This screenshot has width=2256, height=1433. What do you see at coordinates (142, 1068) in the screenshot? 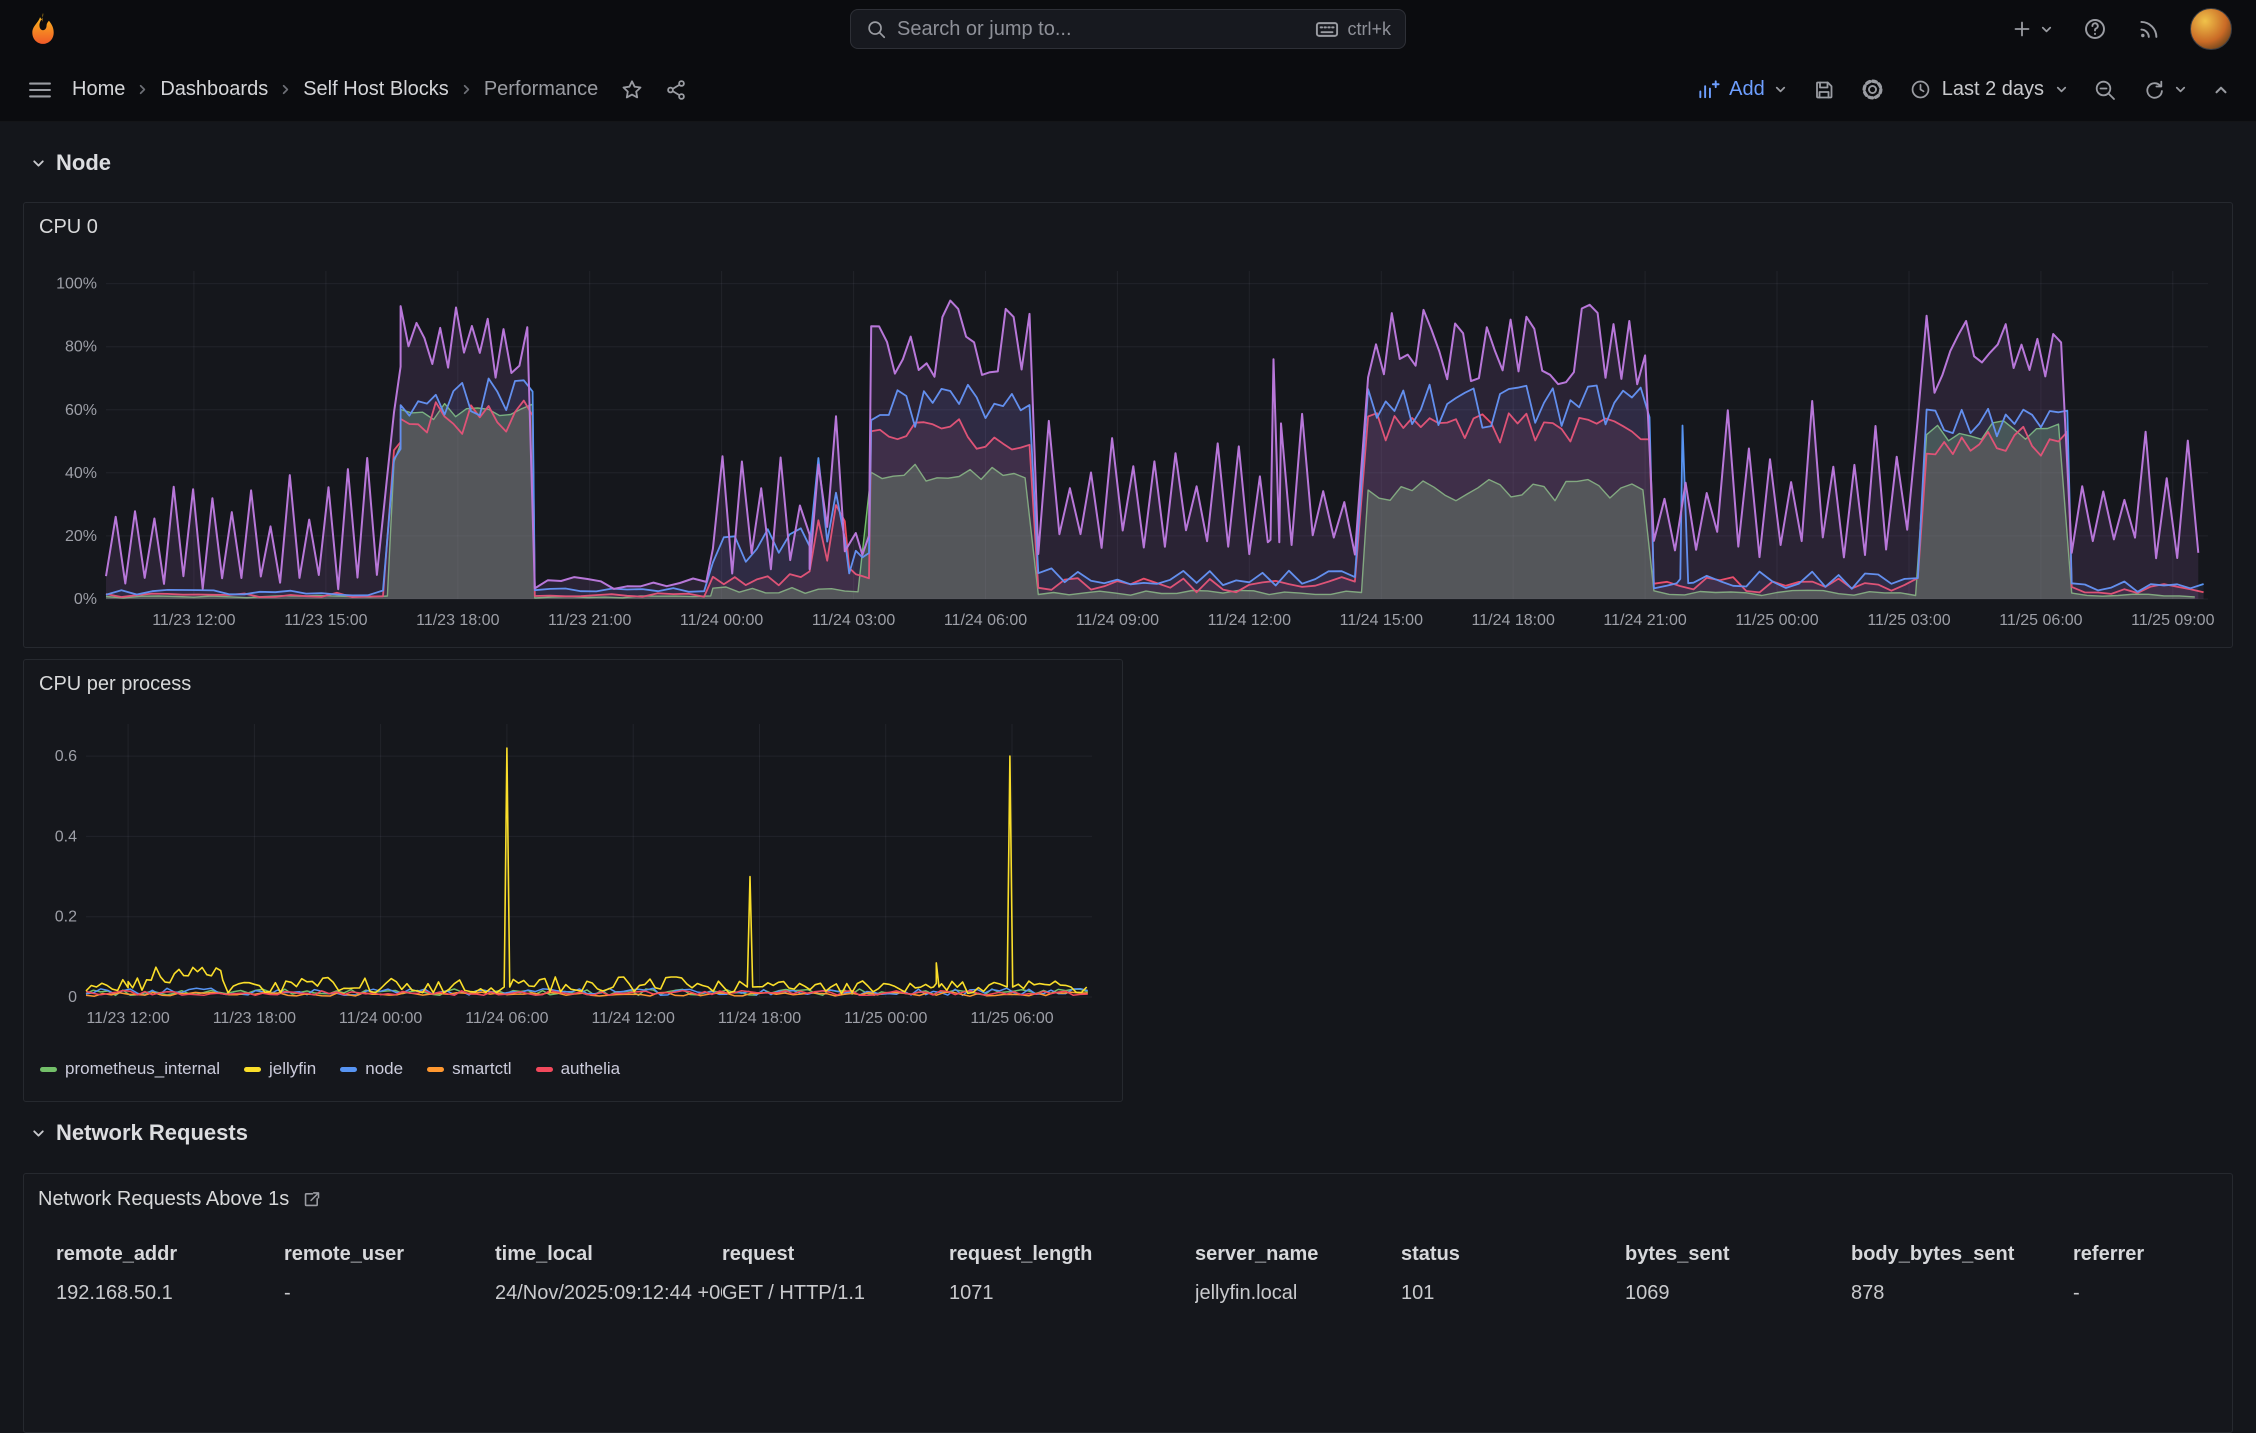
I see `legend-label: prometheus_internal` at bounding box center [142, 1068].